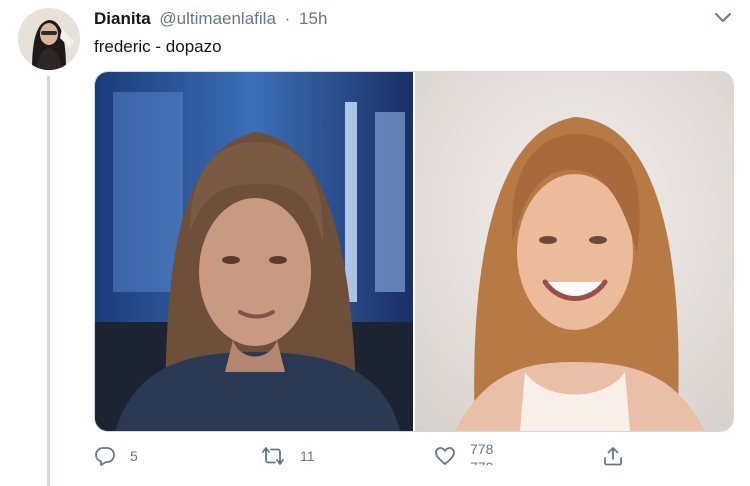 The image size is (750, 486). I want to click on share-button, so click(613, 456).